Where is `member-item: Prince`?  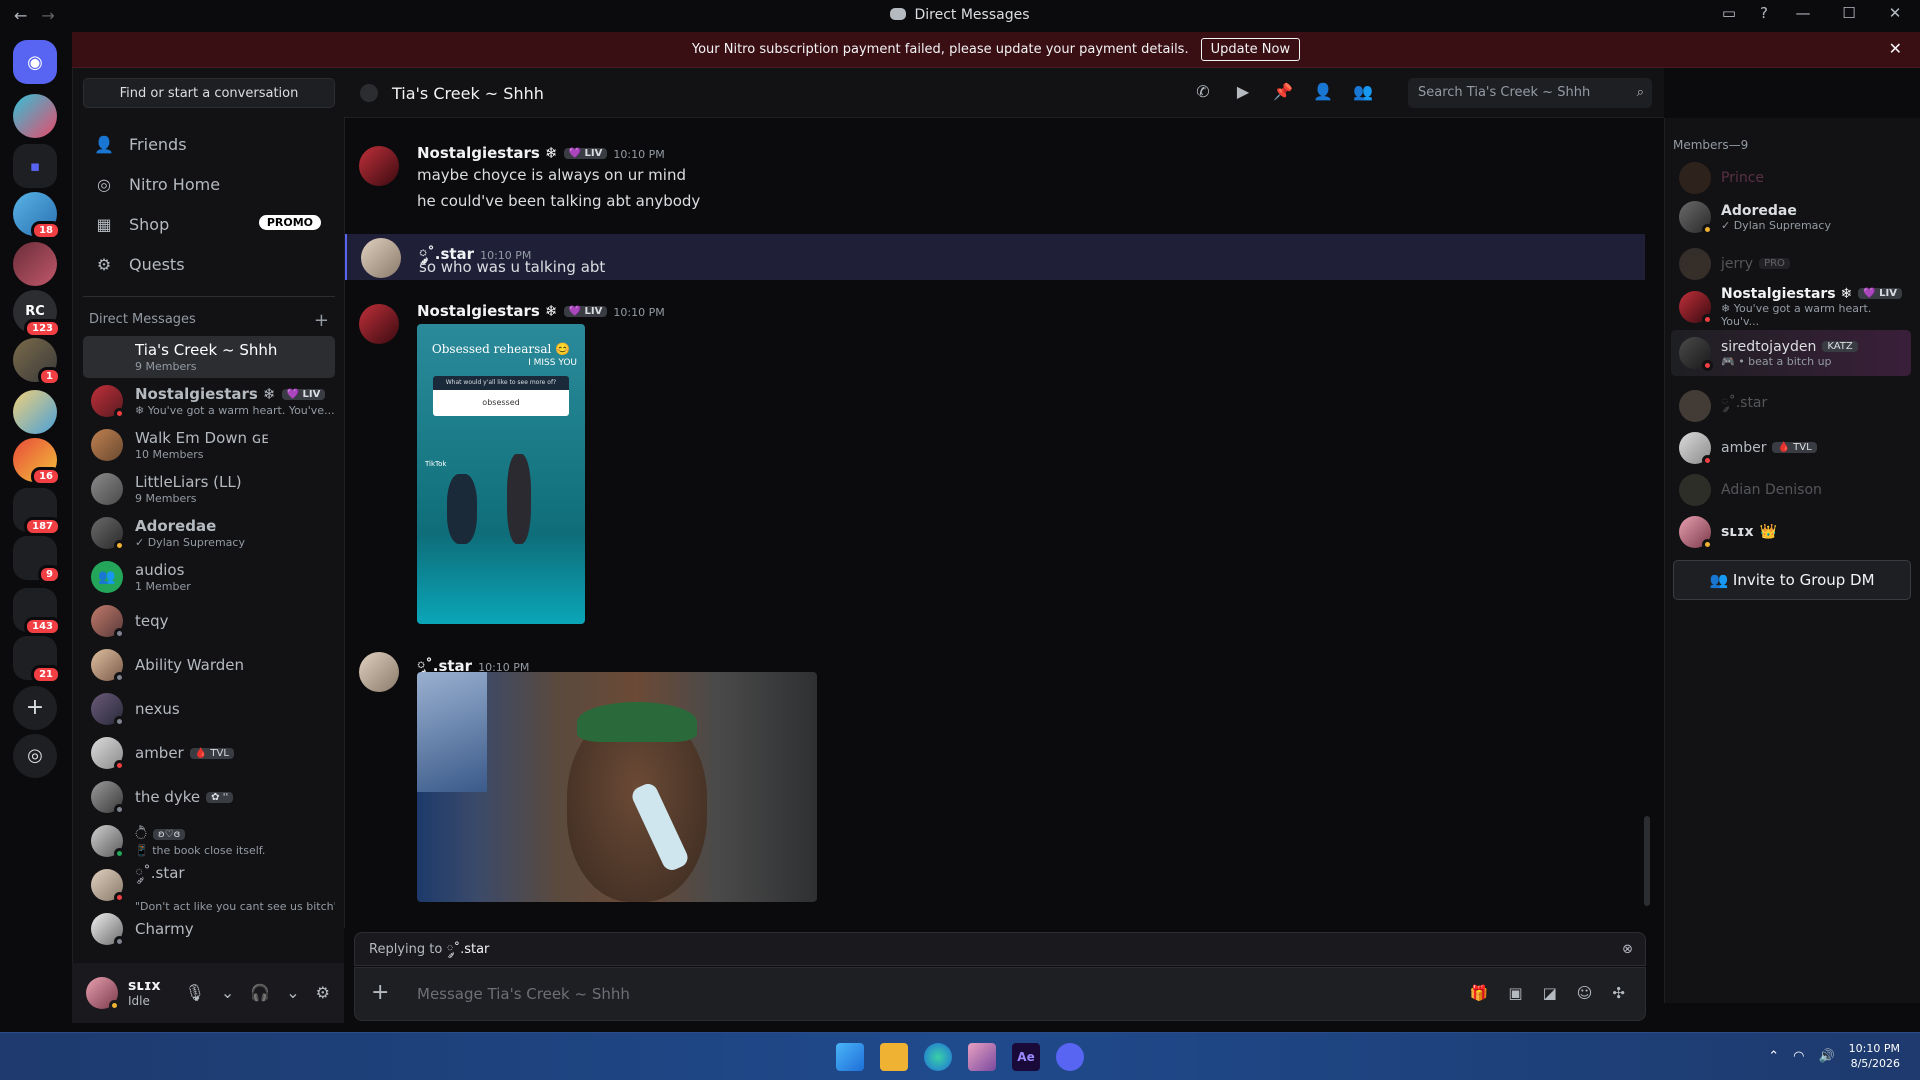 member-item: Prince is located at coordinates (1791, 178).